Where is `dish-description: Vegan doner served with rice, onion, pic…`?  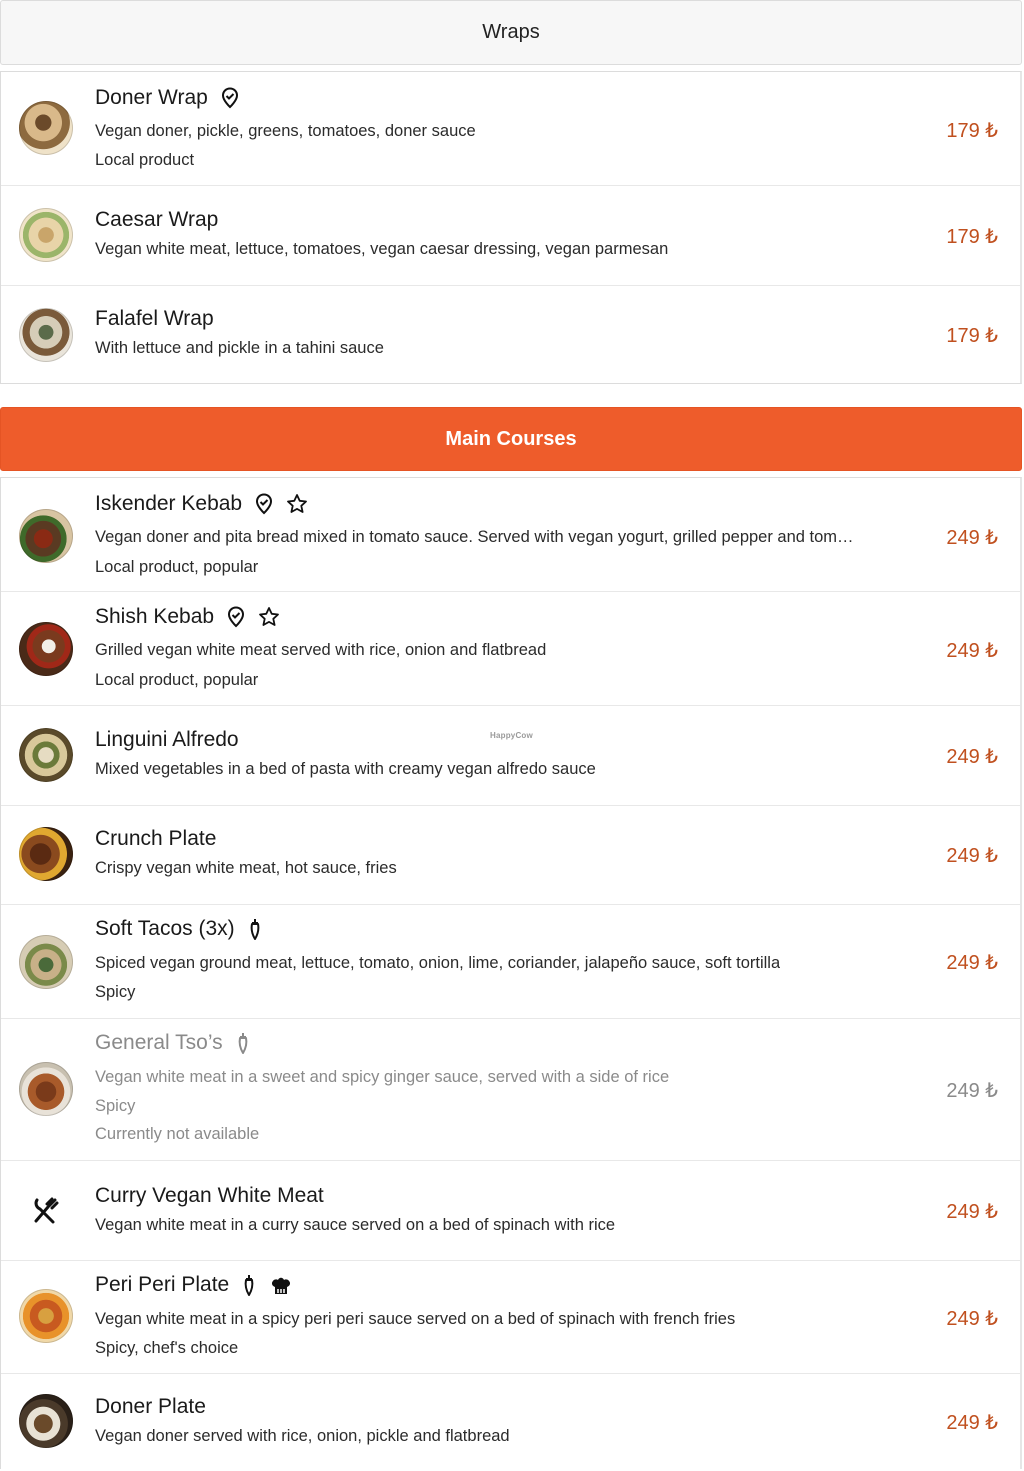 dish-description: Vegan doner served with rice, onion, pic… is located at coordinates (302, 1436).